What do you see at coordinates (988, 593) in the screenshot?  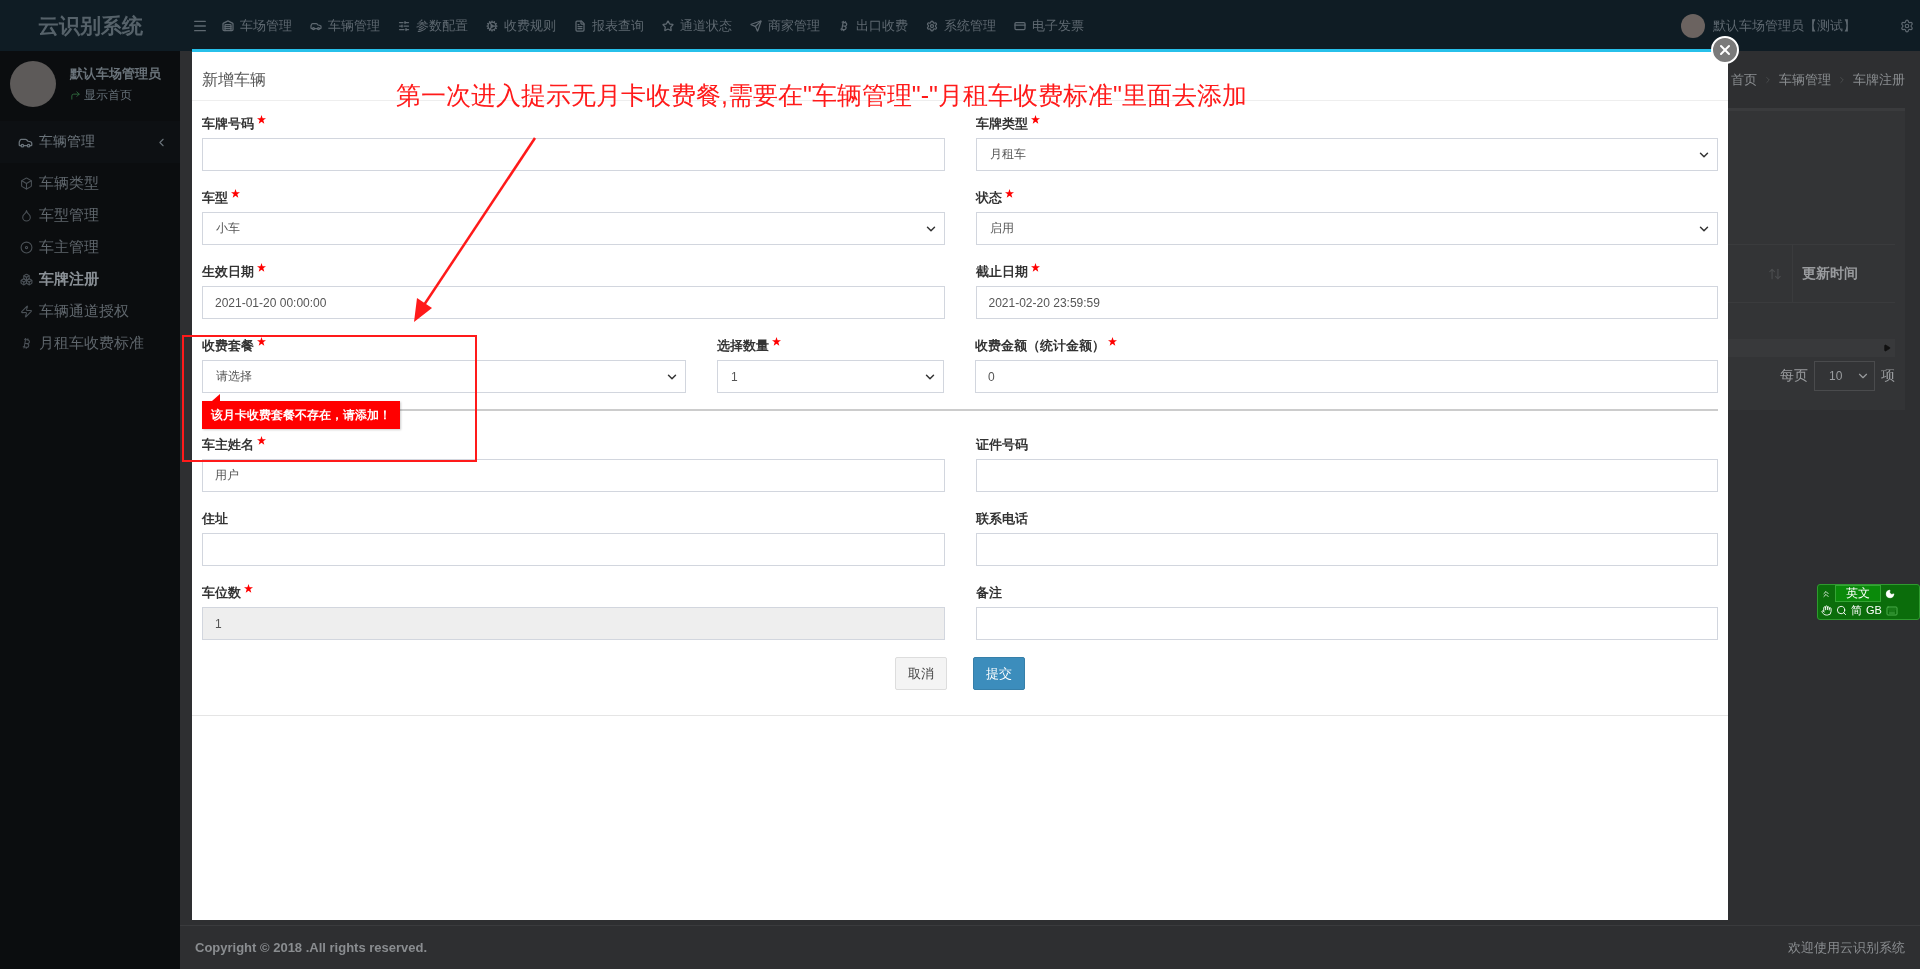 I see `field-label: 备注` at bounding box center [988, 593].